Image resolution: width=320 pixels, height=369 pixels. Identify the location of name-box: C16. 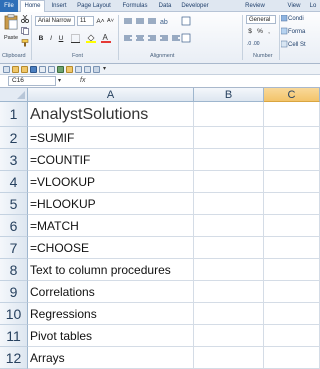
(32, 81).